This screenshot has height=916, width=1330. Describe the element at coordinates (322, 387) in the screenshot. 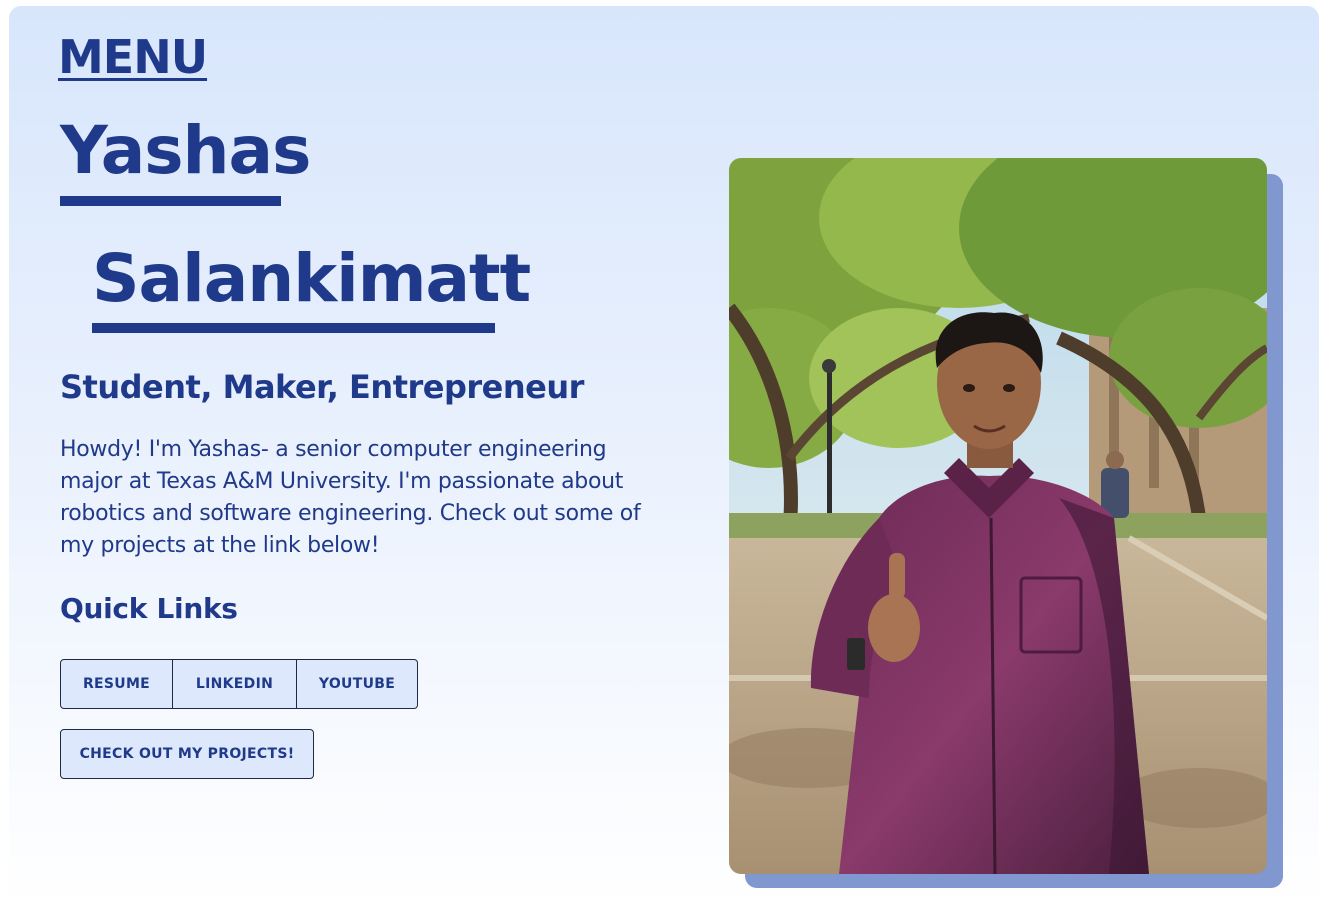

I see `tagline: Student, Maker, Entrepreneur` at that location.